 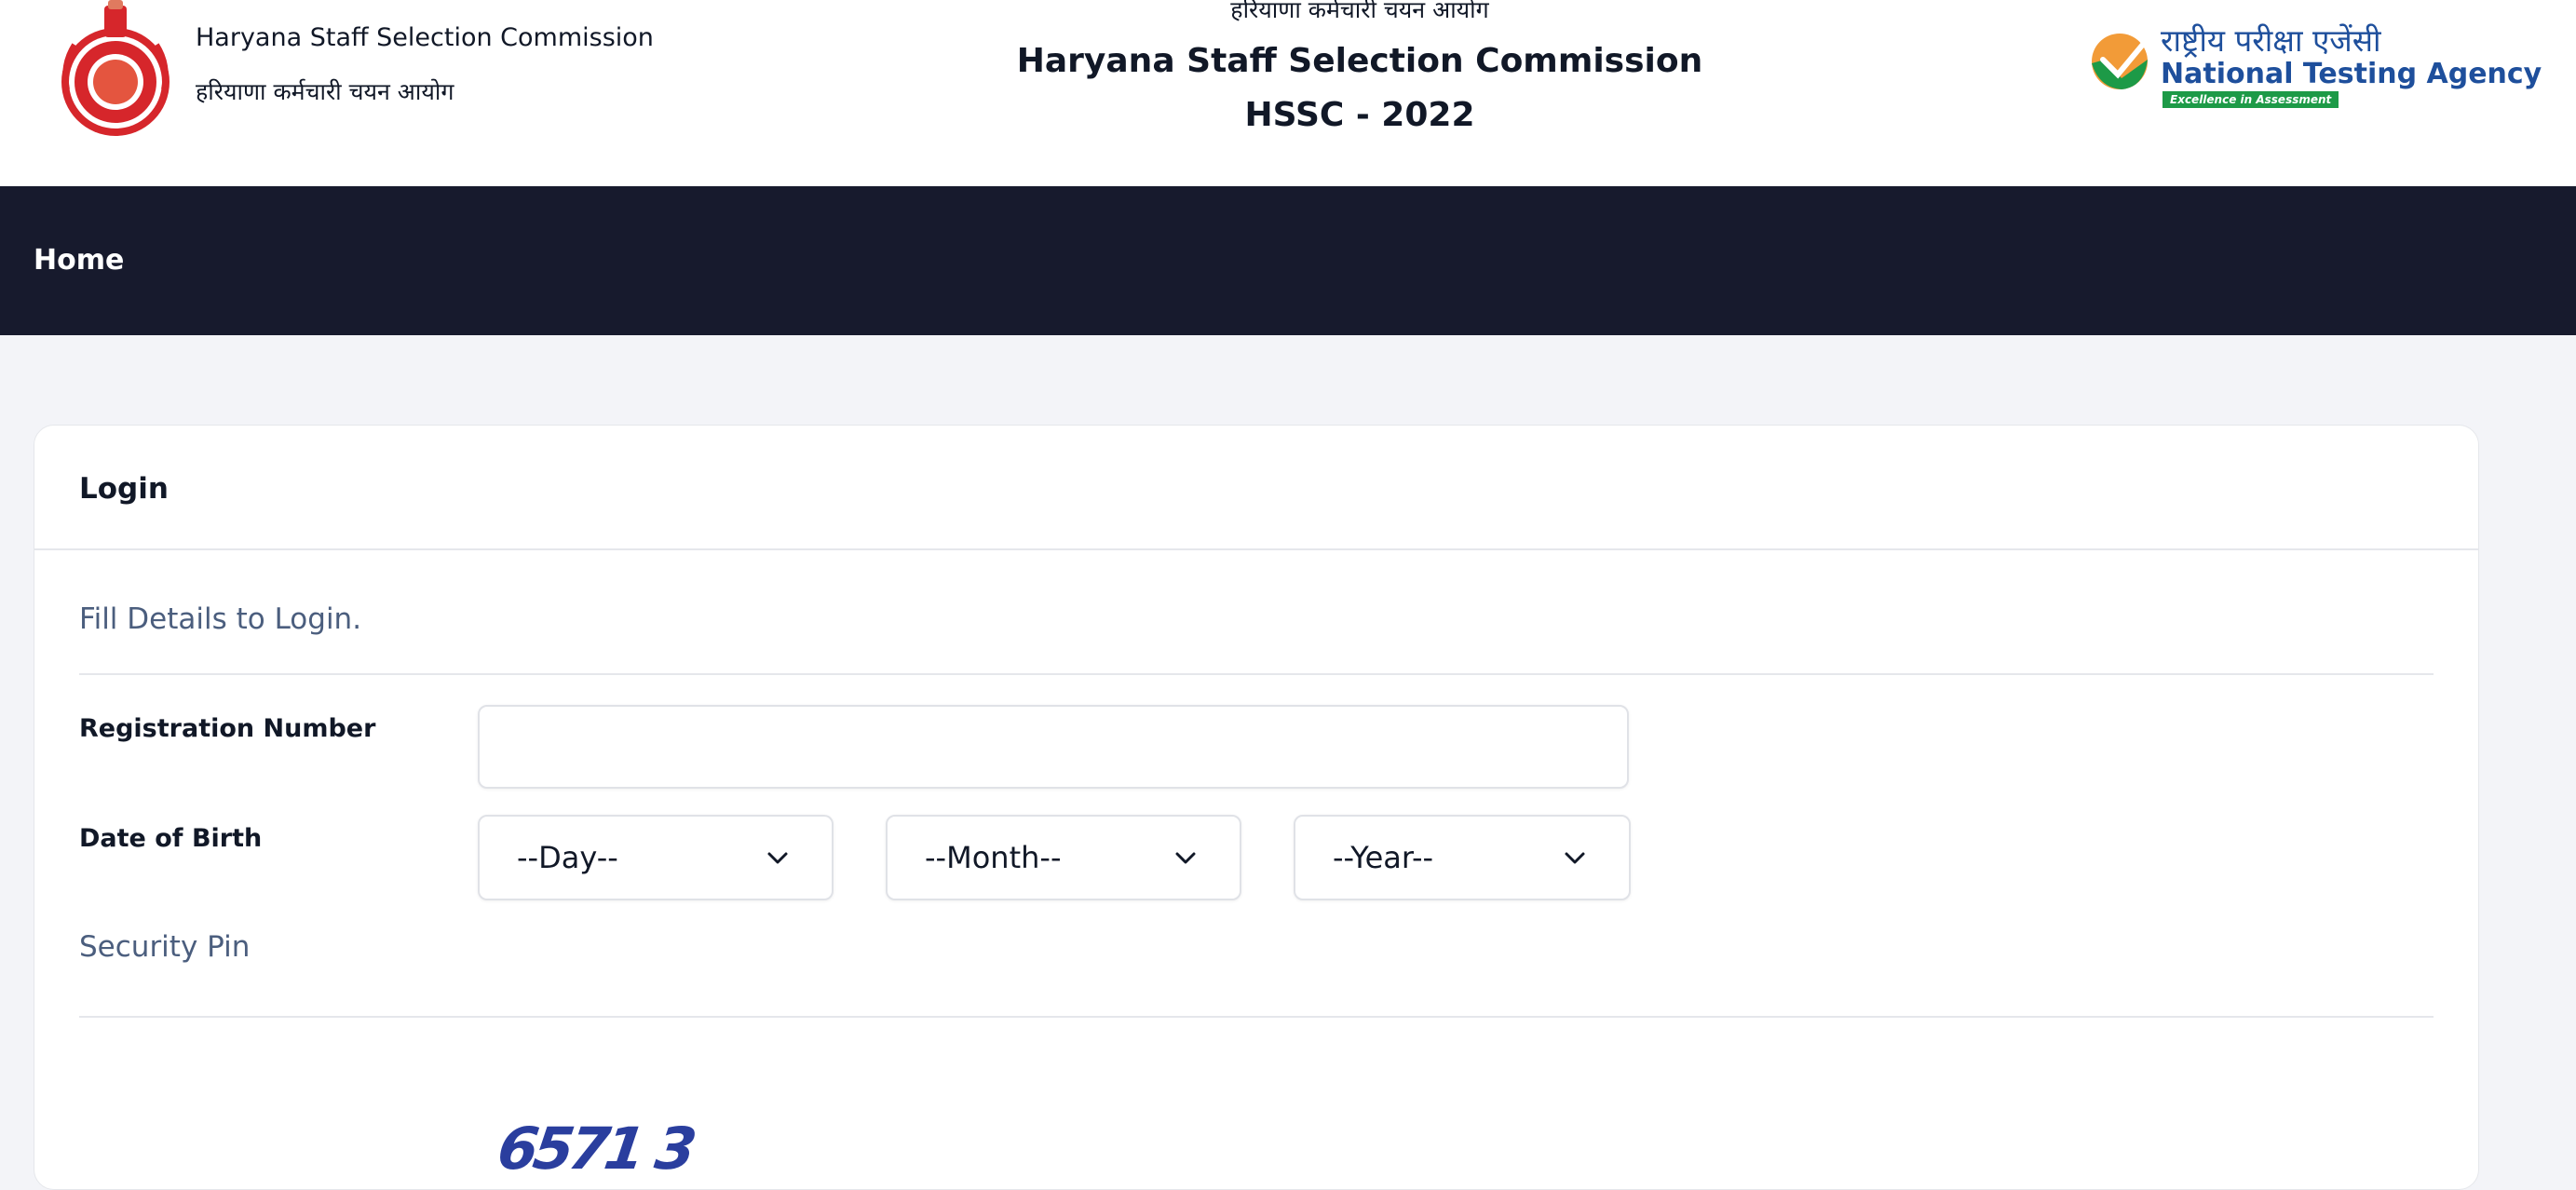 What do you see at coordinates (171, 838) in the screenshot?
I see `date-of-birth-label: Date of Birth` at bounding box center [171, 838].